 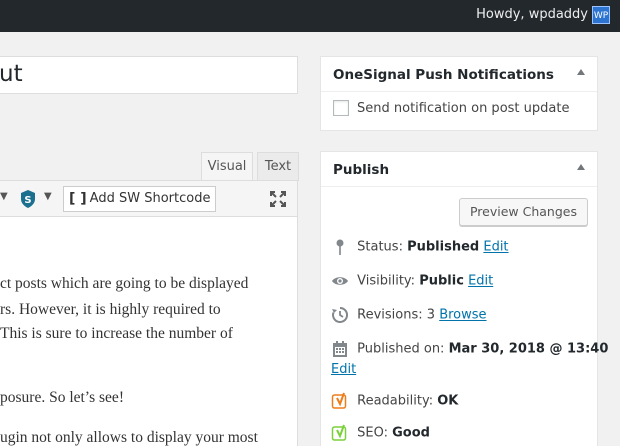 I want to click on add-sw-shortcode-label: Add SW Shortcode, so click(x=150, y=198).